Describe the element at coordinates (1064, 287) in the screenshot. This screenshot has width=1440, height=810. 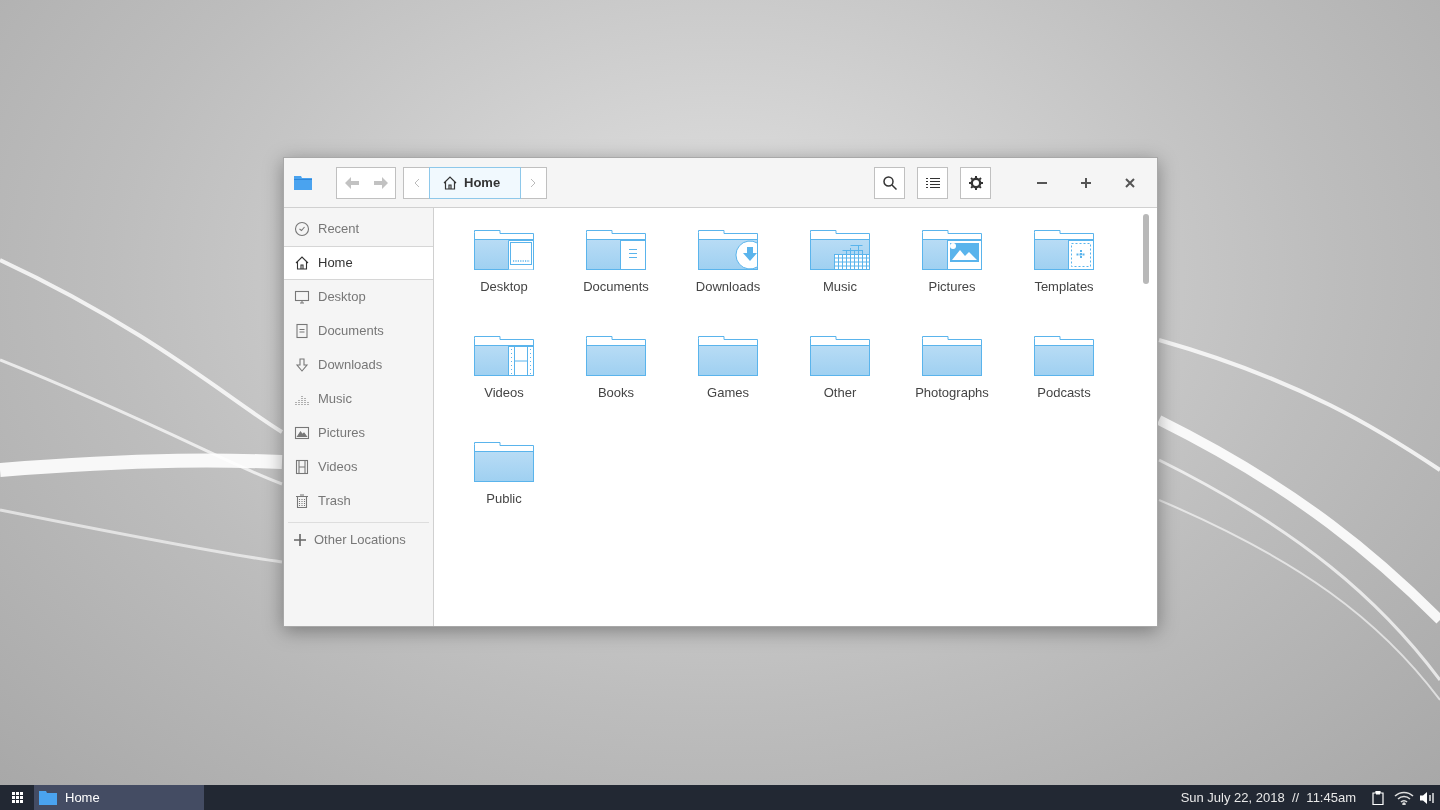
I see `folder-label: Templates` at that location.